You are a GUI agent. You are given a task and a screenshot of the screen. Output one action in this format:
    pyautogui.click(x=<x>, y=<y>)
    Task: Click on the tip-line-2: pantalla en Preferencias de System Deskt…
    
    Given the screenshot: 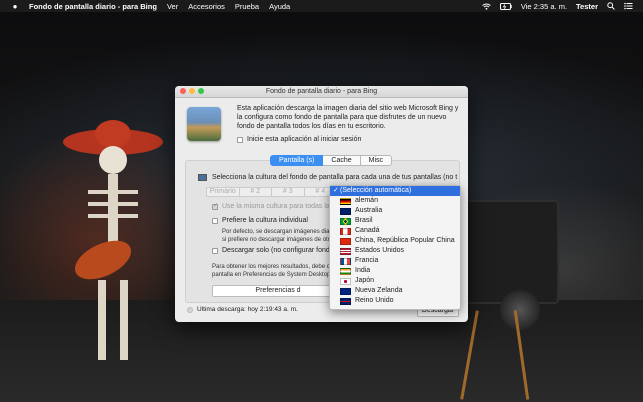 What is the action you would take?
    pyautogui.click(x=271, y=275)
    